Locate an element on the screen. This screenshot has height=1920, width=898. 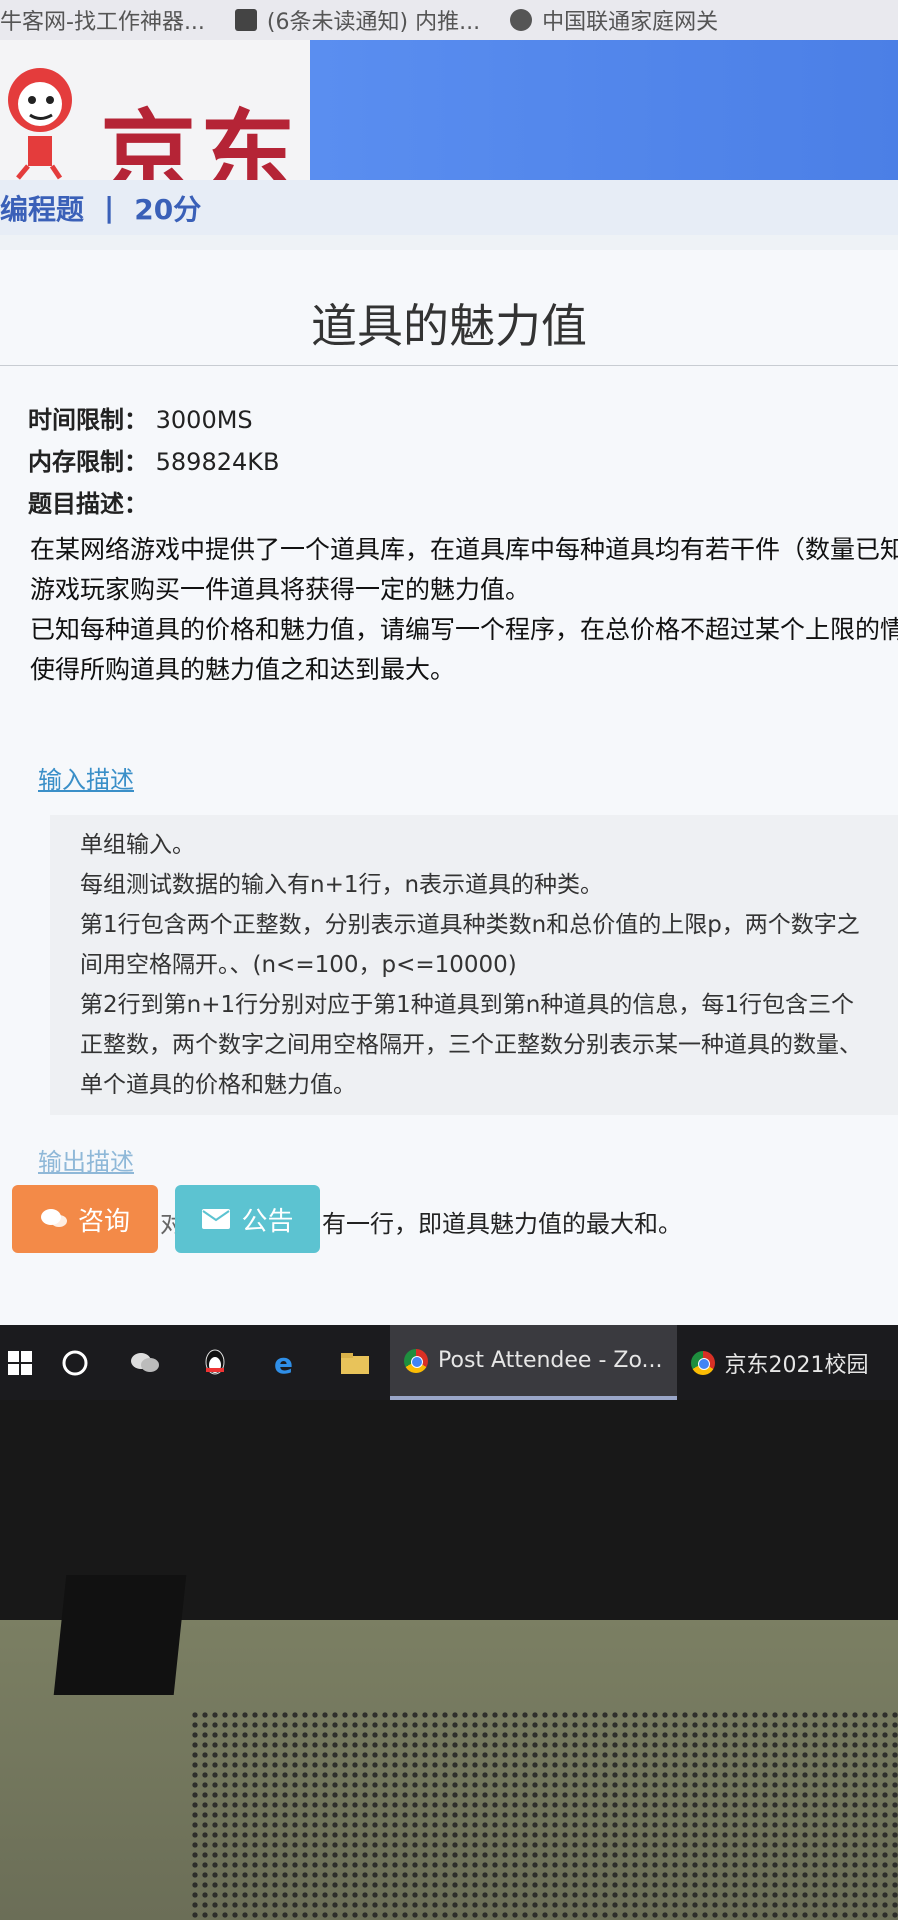
problem-meta-bar: 编程题 | 20分 is located at coordinates (449, 207).